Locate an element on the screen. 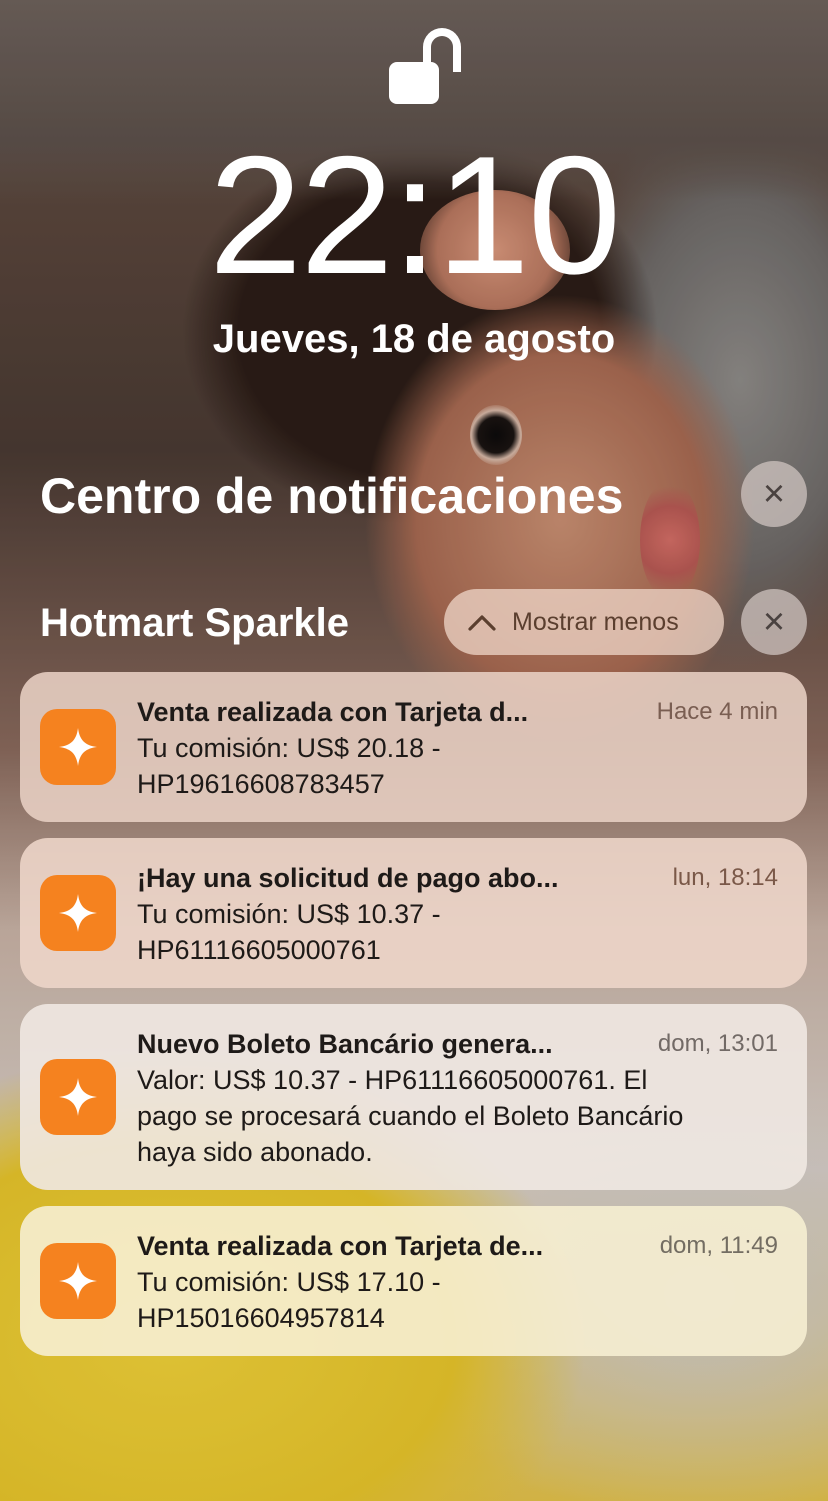 The width and height of the screenshot is (828, 1501). show-less-label: Mostrar menos is located at coordinates (595, 622).